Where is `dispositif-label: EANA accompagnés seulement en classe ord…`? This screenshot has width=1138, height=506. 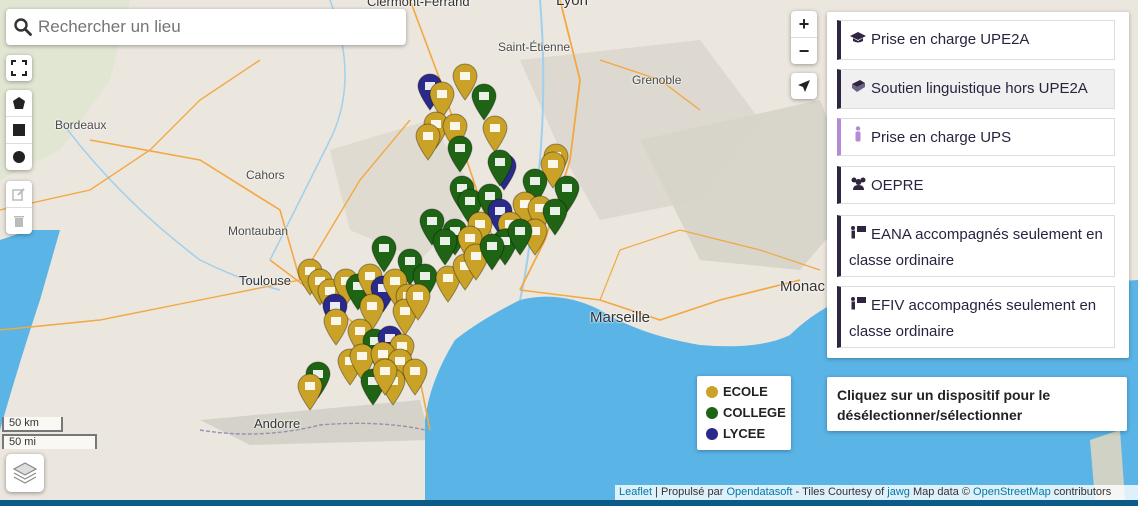 dispositif-label: EANA accompagnés seulement en classe ord… is located at coordinates (976, 247).